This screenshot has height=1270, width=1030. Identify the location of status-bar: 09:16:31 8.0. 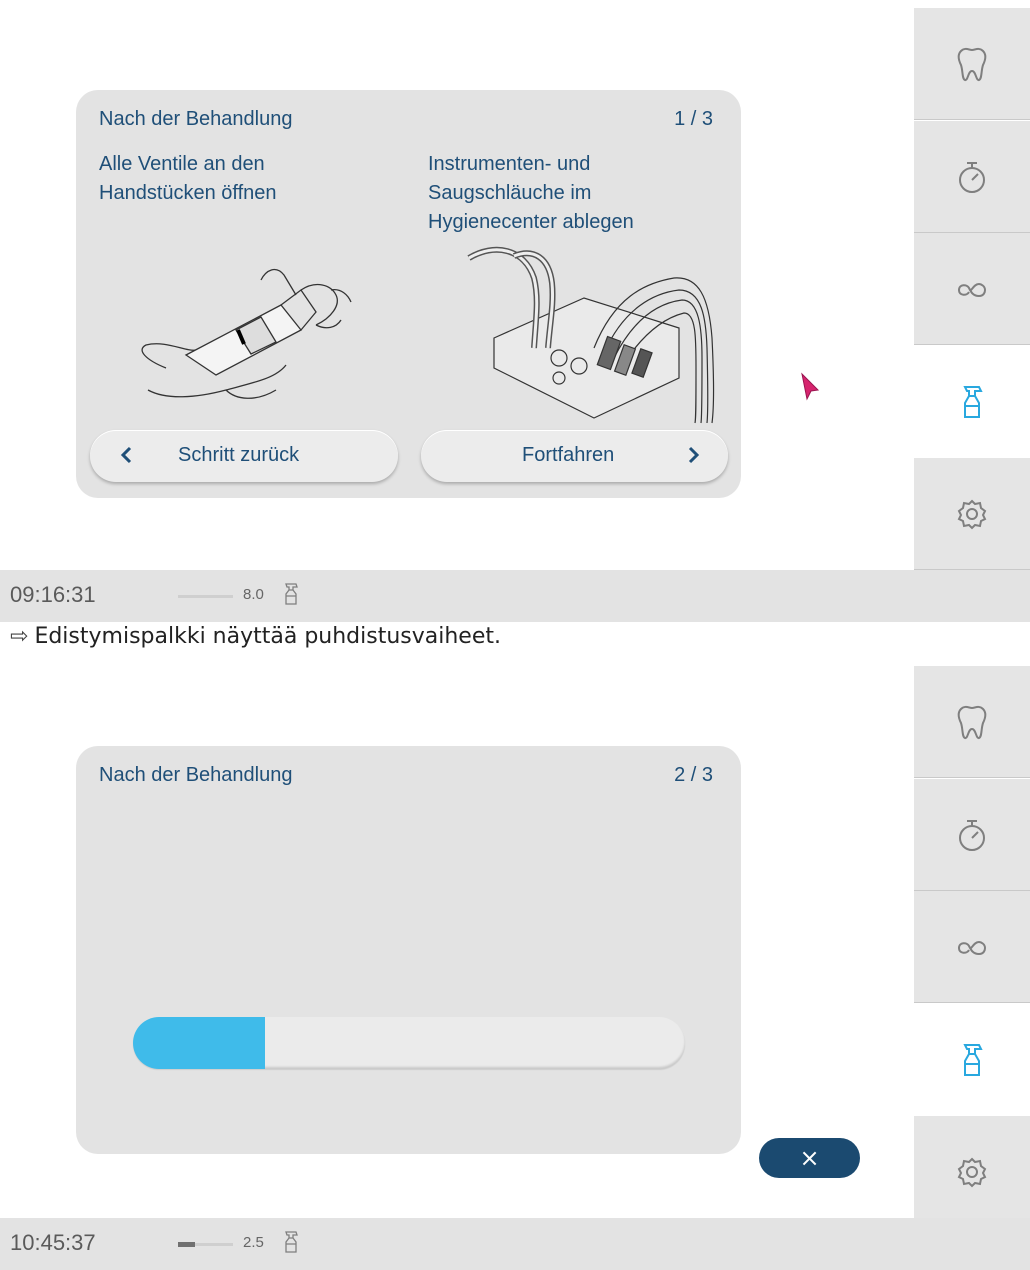
(515, 596).